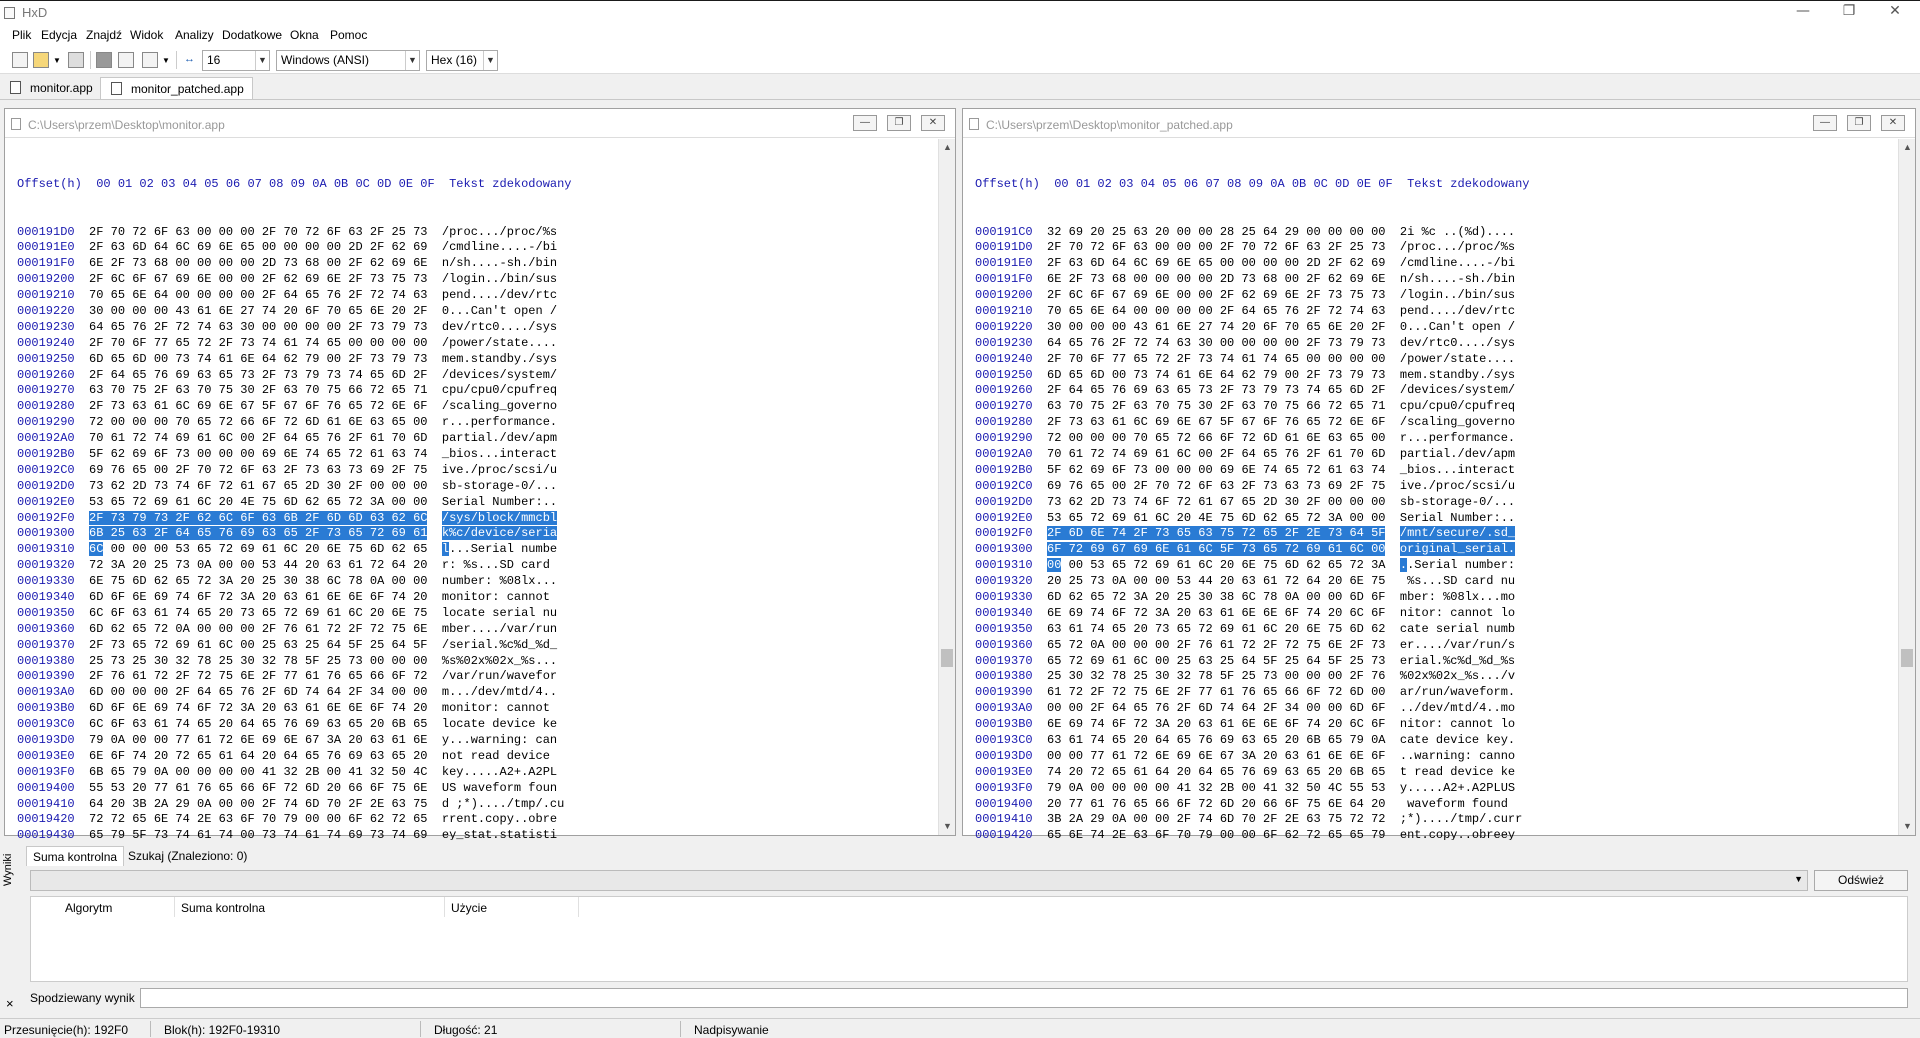 The image size is (1920, 1038). Describe the element at coordinates (310, 907) in the screenshot. I see `col-checksum: Suma kontrolna` at that location.